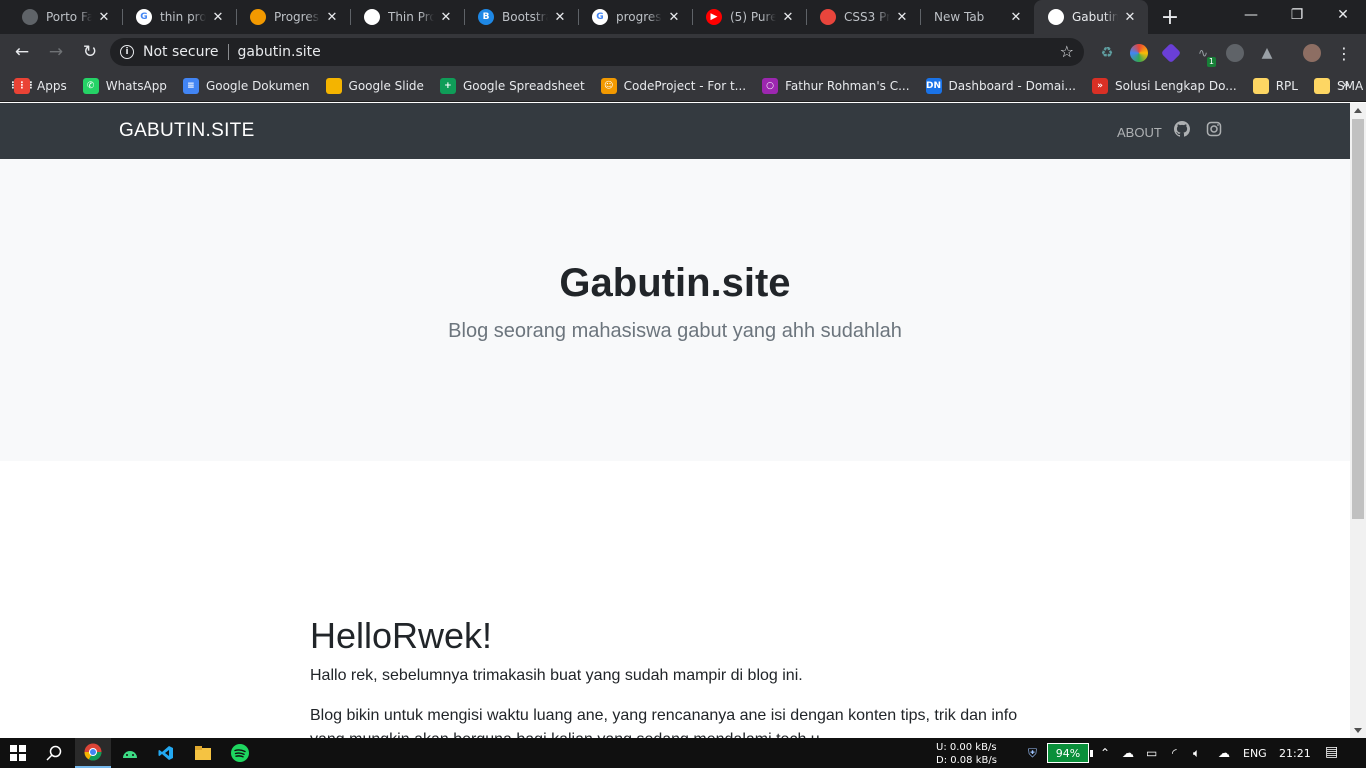 This screenshot has width=1366, height=768. I want to click on restore-button: ❐, so click(1297, 15).